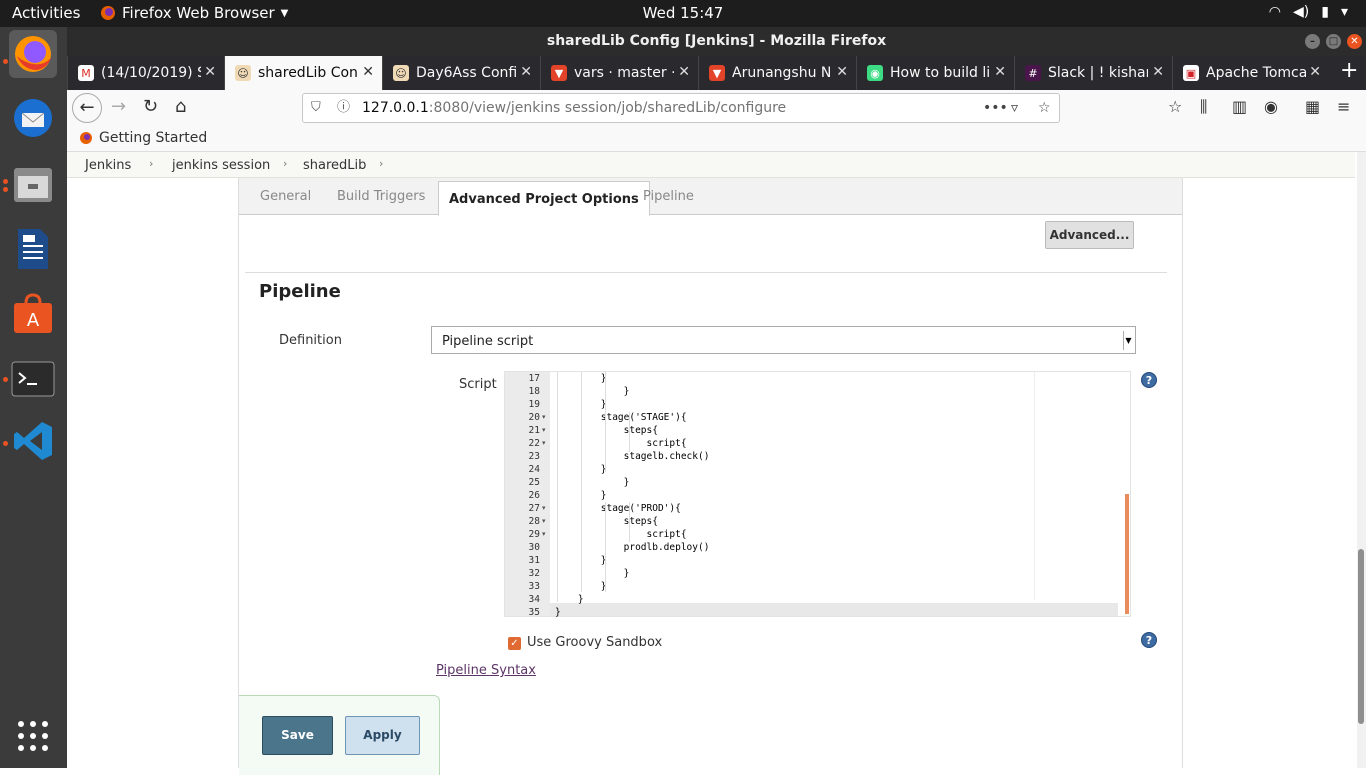  I want to click on editor-scrollbar, so click(1127, 554).